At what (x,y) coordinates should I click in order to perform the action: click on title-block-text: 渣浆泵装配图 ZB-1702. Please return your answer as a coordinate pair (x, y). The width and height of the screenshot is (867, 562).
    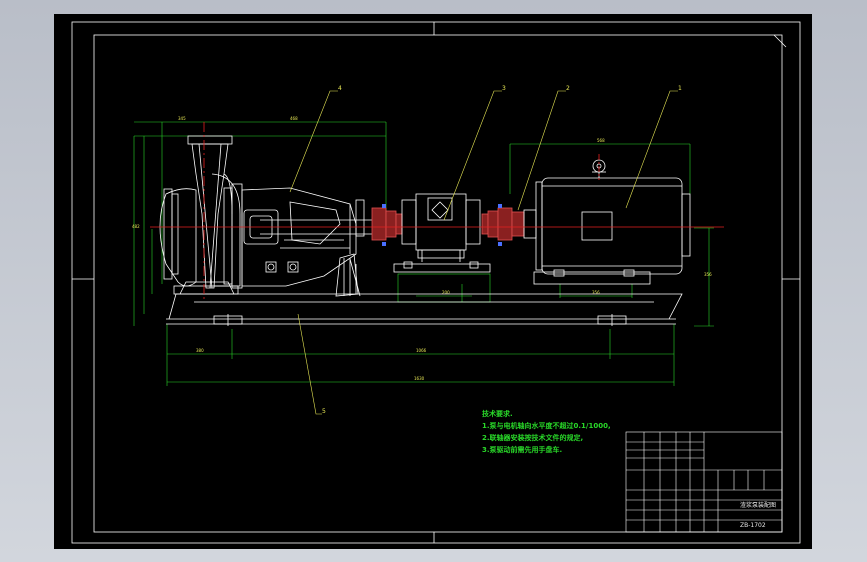
    Looking at the image, I should click on (758, 515).